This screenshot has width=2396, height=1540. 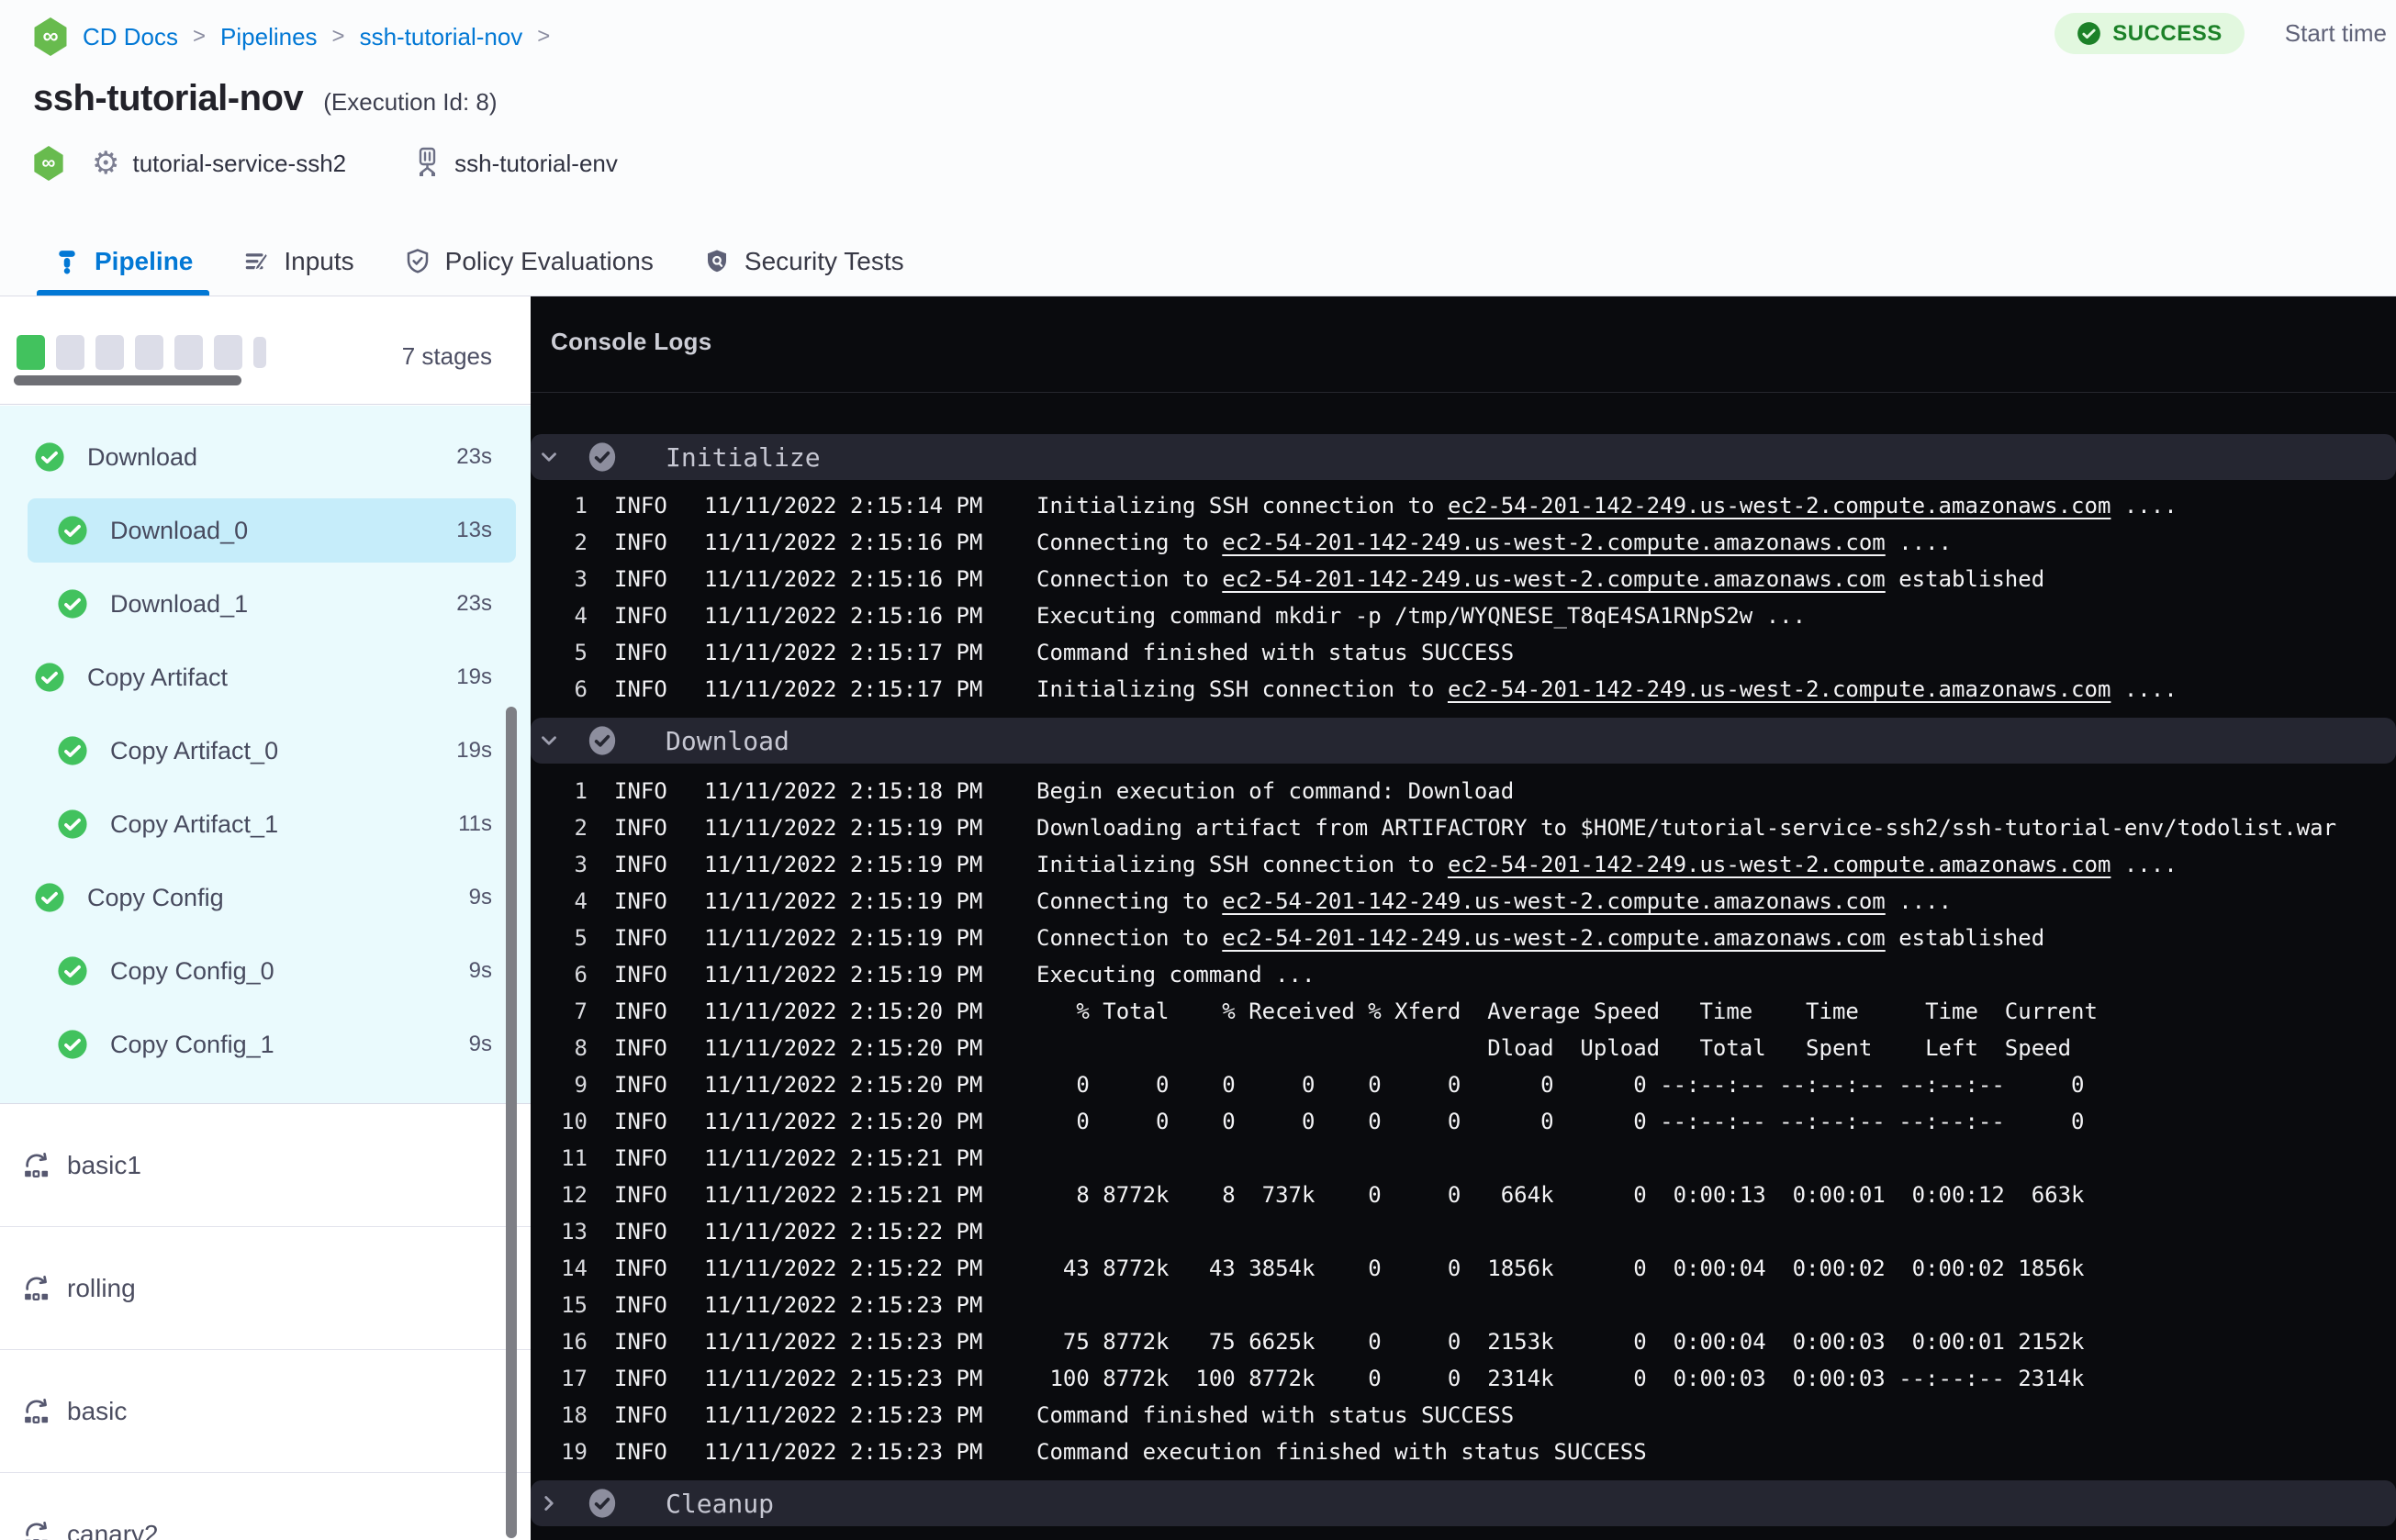 What do you see at coordinates (266, 677) in the screenshot?
I see `stage-row-copy artifact: Copy Artifact 19s` at bounding box center [266, 677].